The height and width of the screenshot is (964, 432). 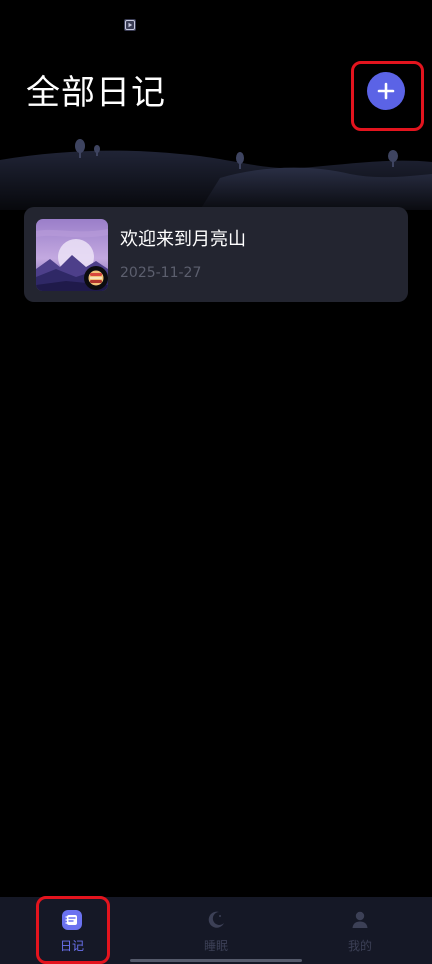 I want to click on hills-illustration, so click(x=216, y=174).